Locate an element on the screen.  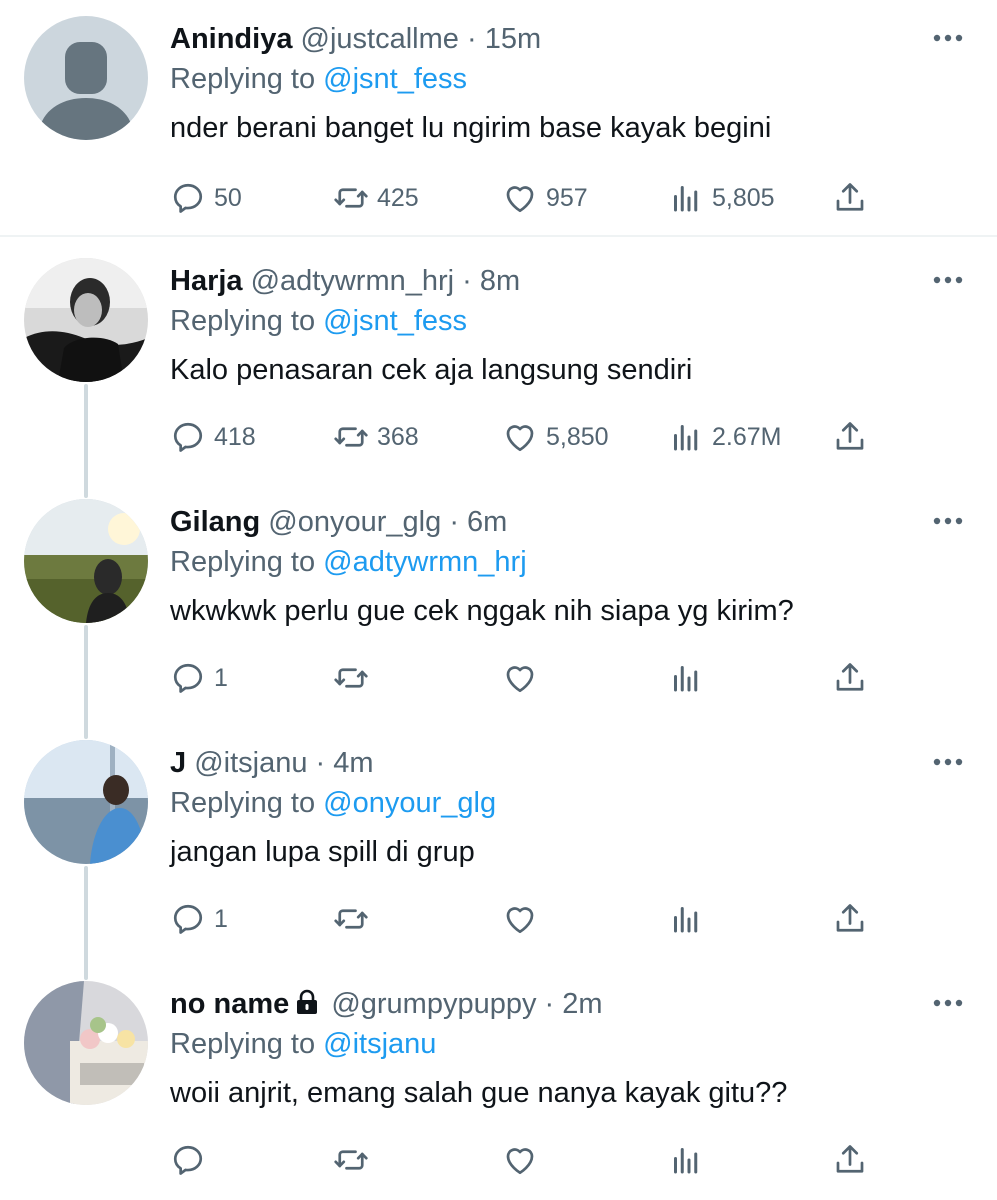
reply-button is located at coordinates (192, 1160).